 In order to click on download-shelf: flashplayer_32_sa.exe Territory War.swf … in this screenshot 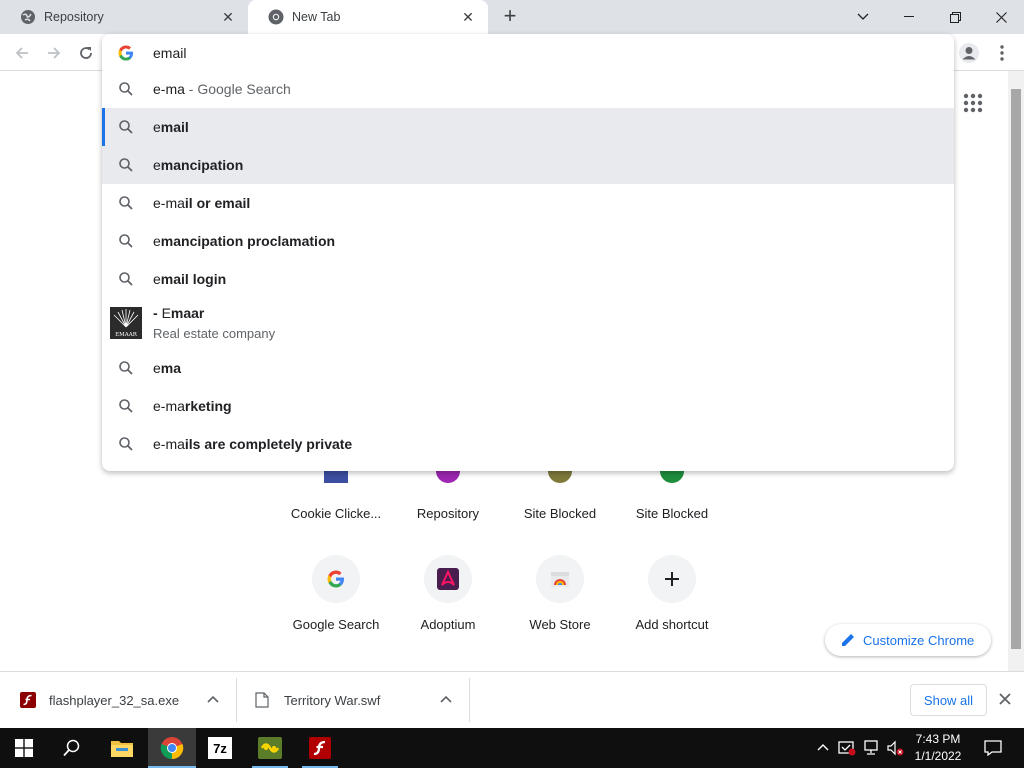, I will do `click(512, 699)`.